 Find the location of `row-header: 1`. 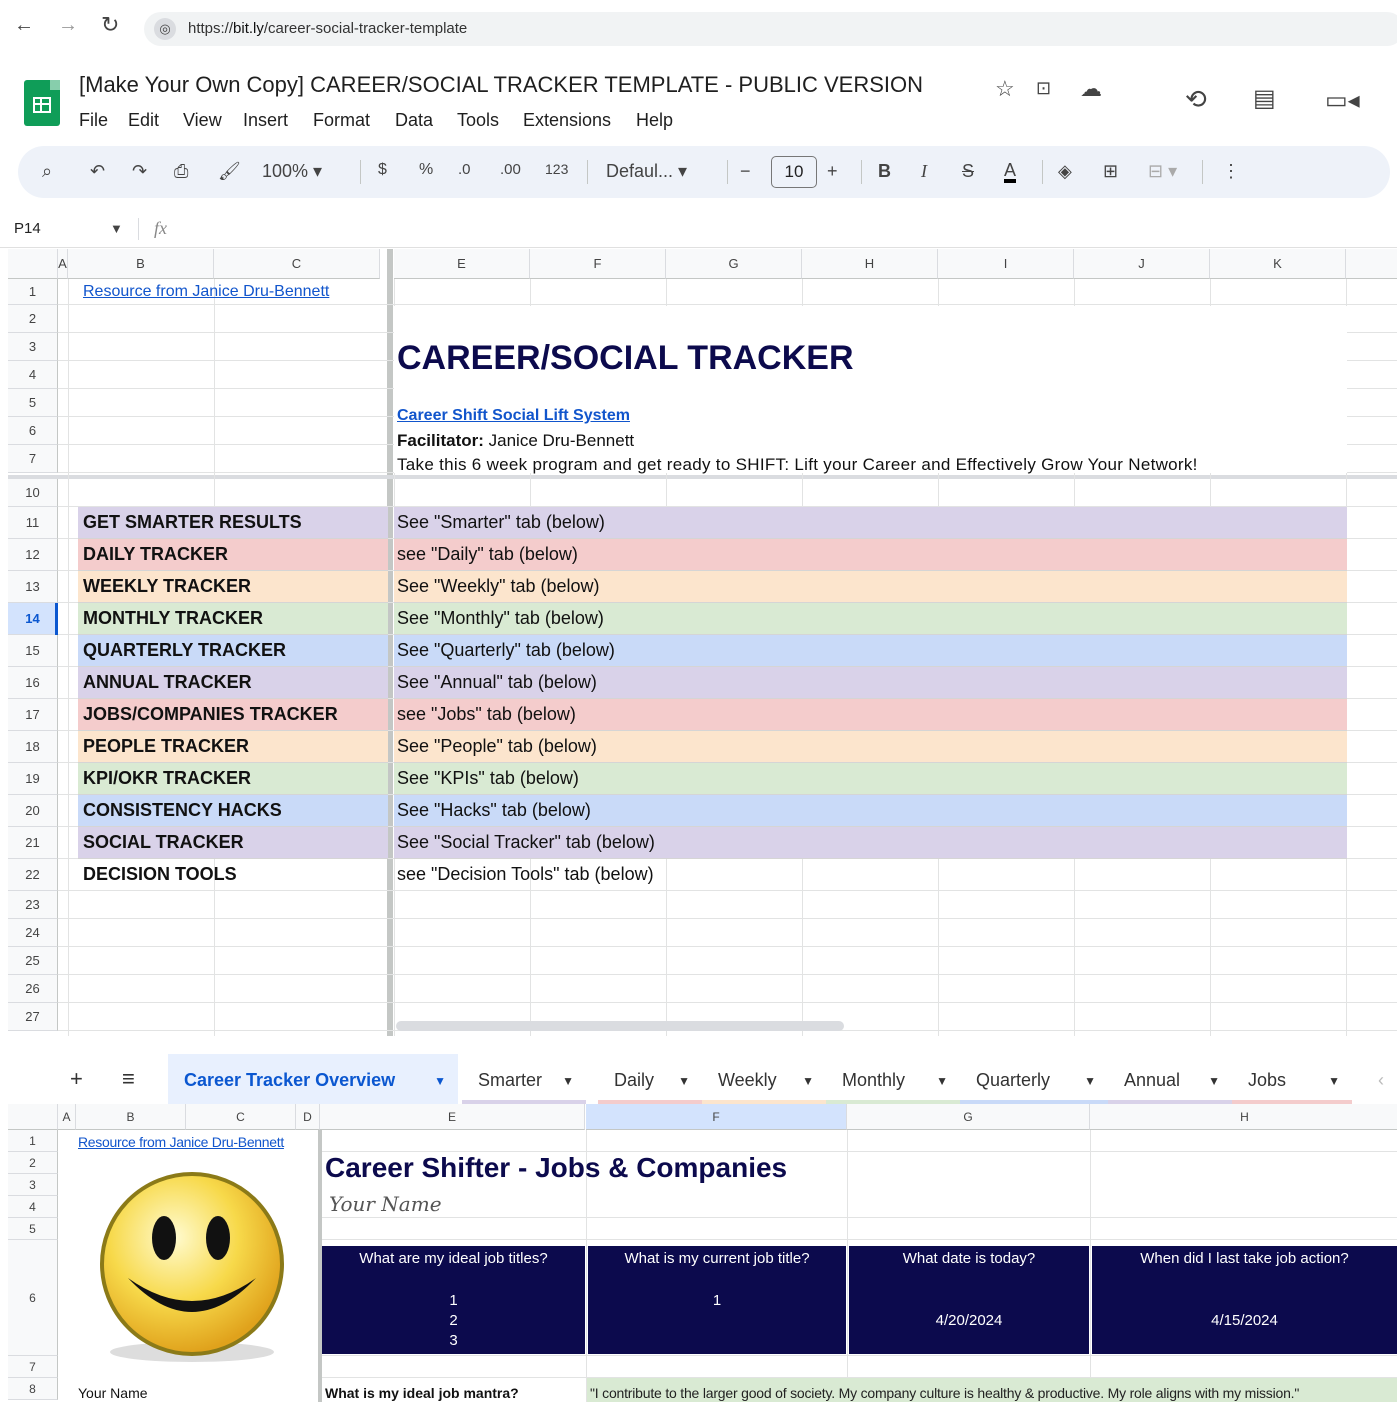

row-header: 1 is located at coordinates (33, 292).